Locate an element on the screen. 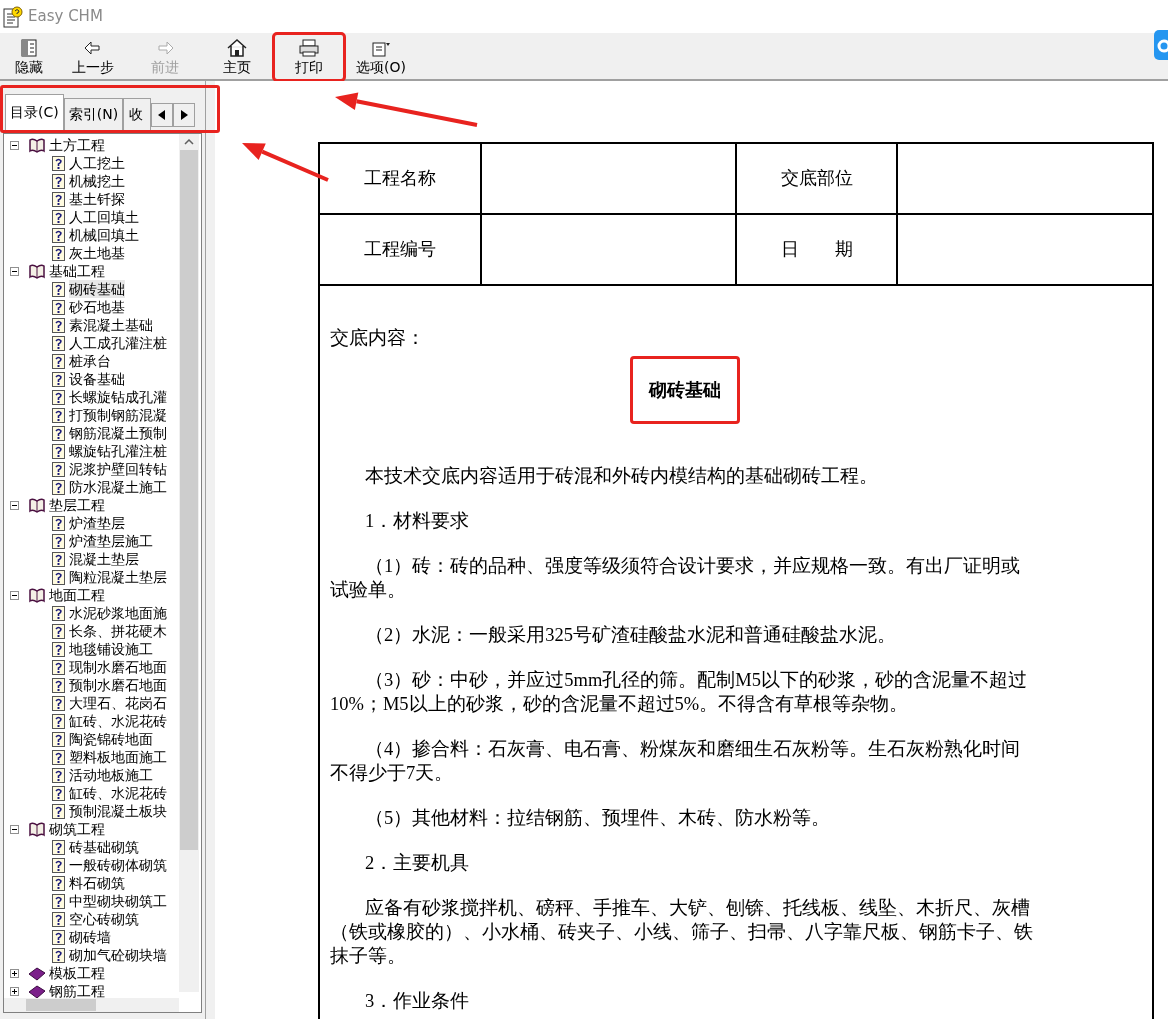 This screenshot has width=1168, height=1021. tree-item: 泥浆护壁回转钻 is located at coordinates (118, 469).